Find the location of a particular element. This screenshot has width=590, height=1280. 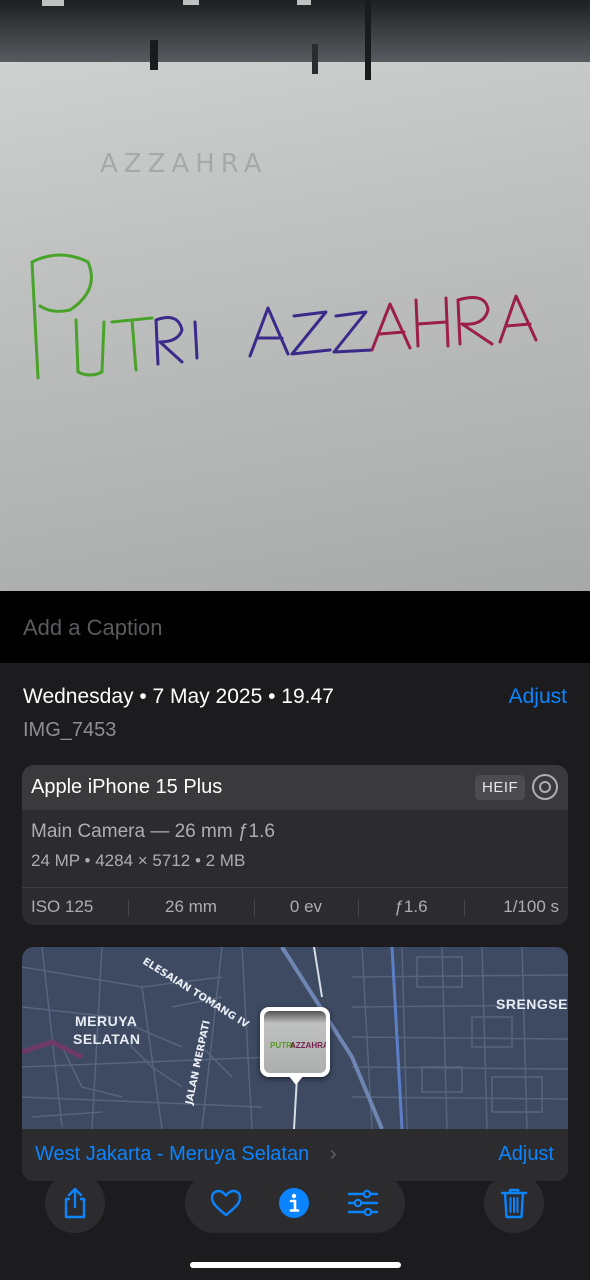

favorite-button is located at coordinates (226, 1203).